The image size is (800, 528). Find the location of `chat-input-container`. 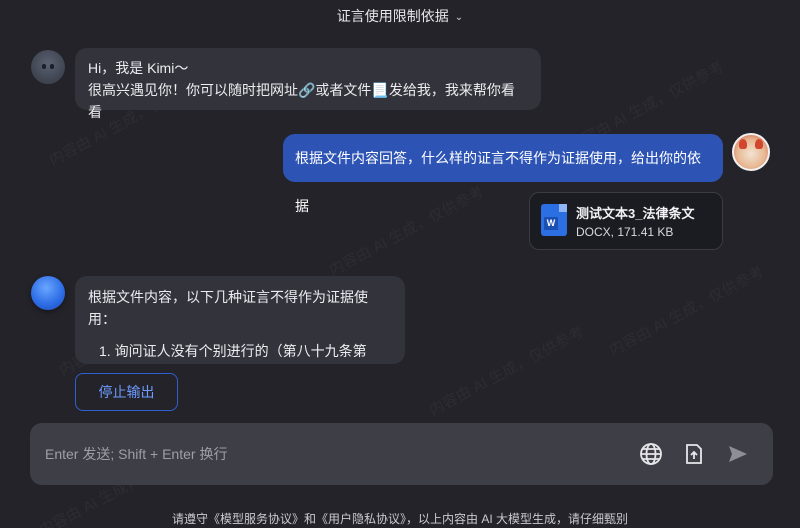

chat-input-container is located at coordinates (401, 454).